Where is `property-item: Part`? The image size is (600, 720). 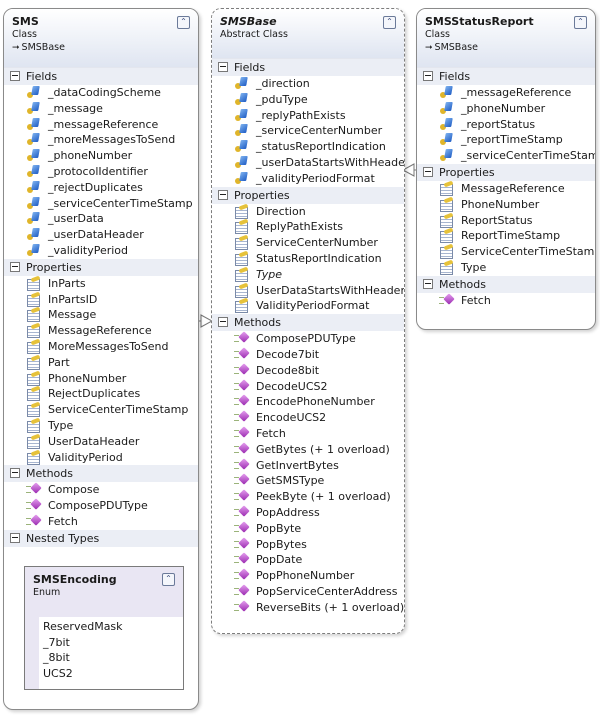
property-item: Part is located at coordinates (101, 363).